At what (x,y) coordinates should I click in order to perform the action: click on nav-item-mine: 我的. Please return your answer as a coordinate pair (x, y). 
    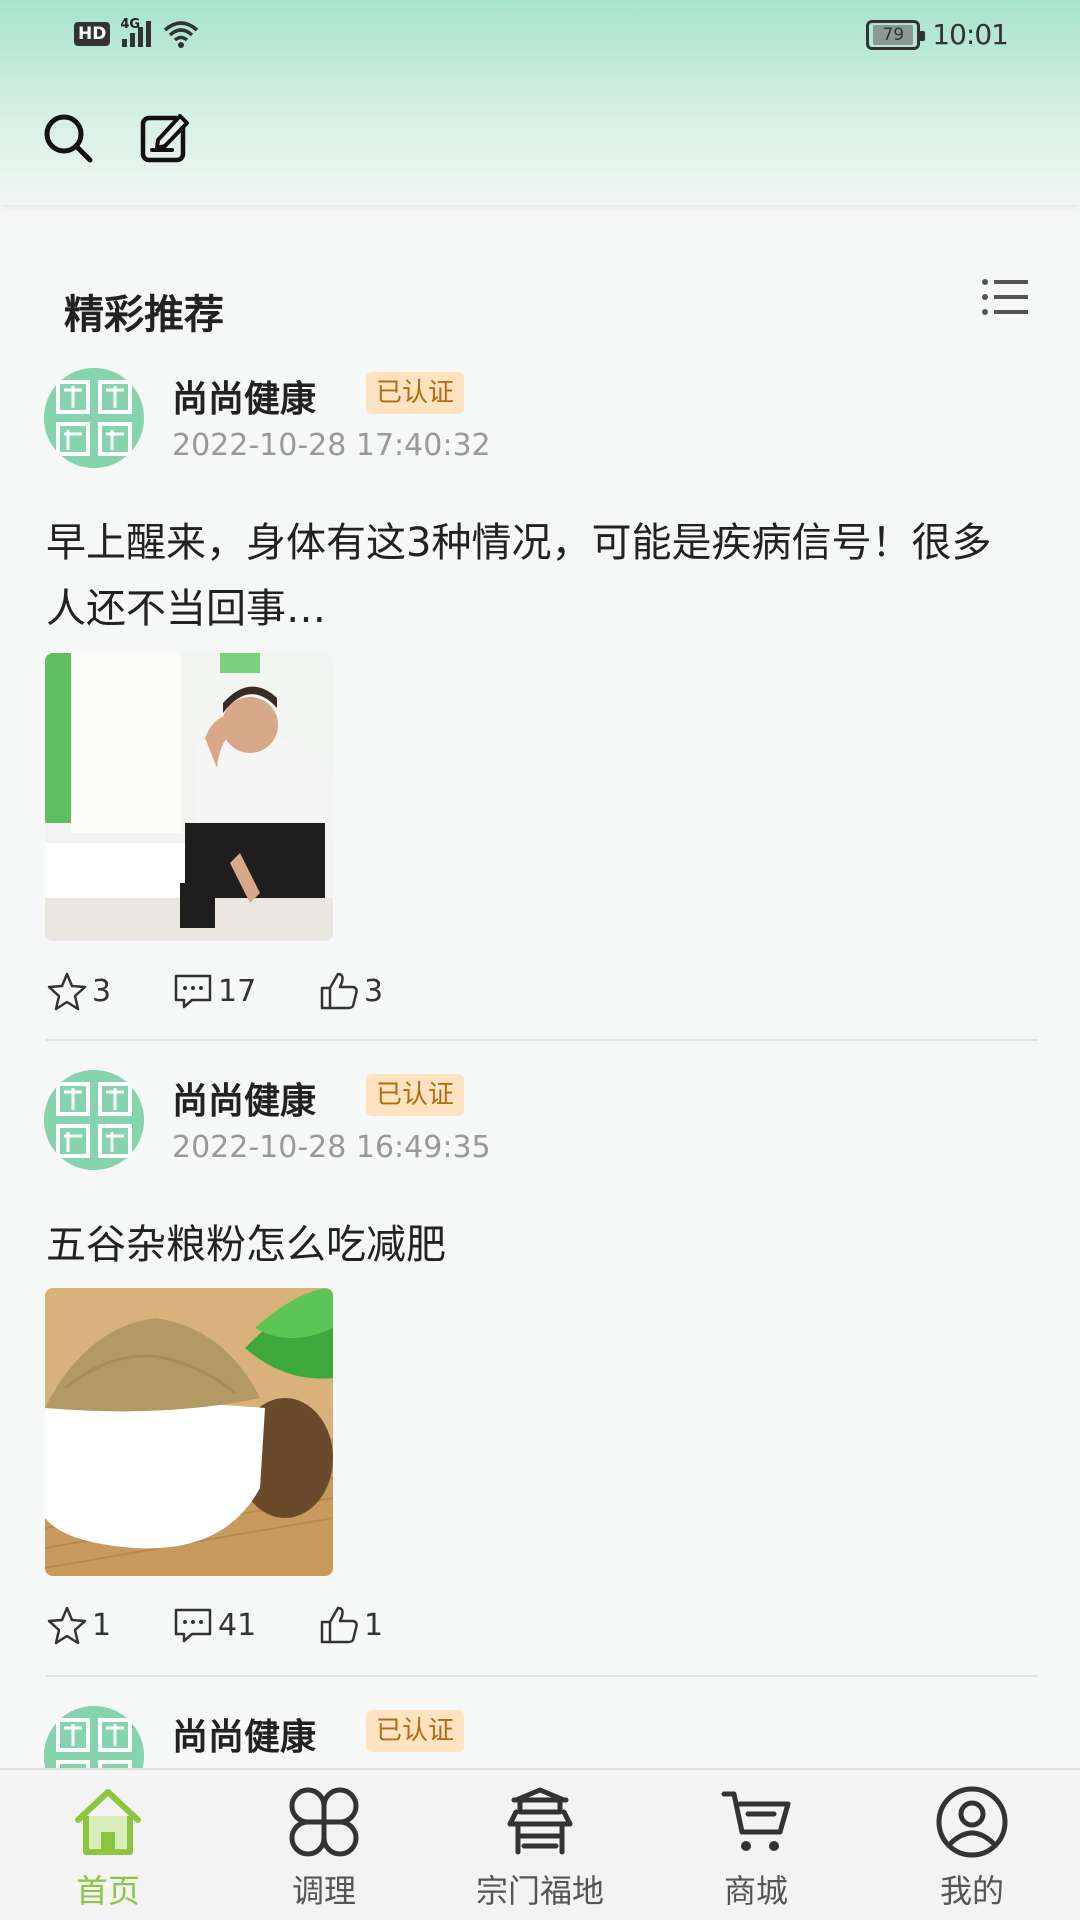
    Looking at the image, I should click on (972, 1848).